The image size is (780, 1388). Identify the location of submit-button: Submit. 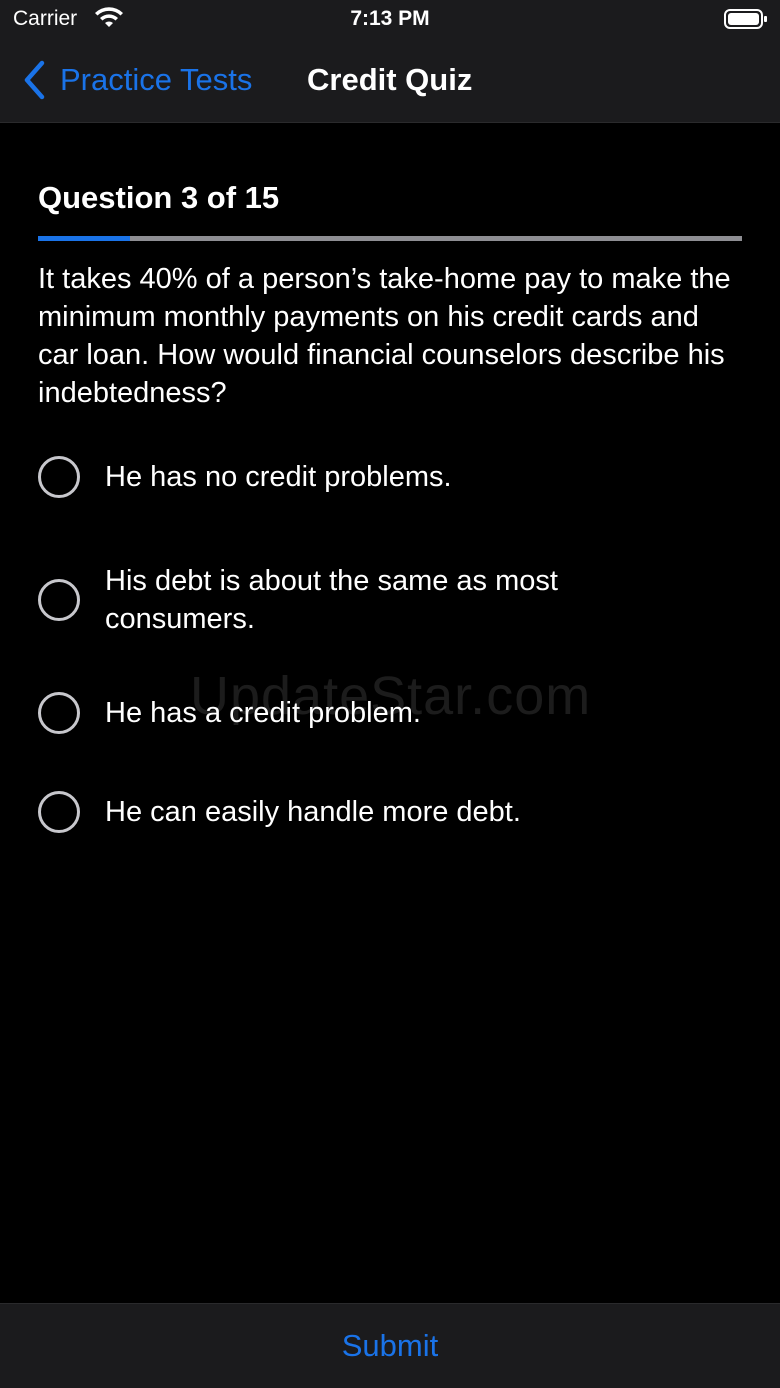
(390, 1346).